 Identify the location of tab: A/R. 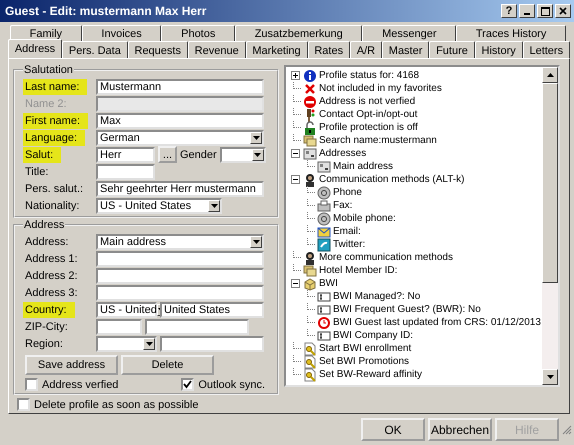
(366, 49).